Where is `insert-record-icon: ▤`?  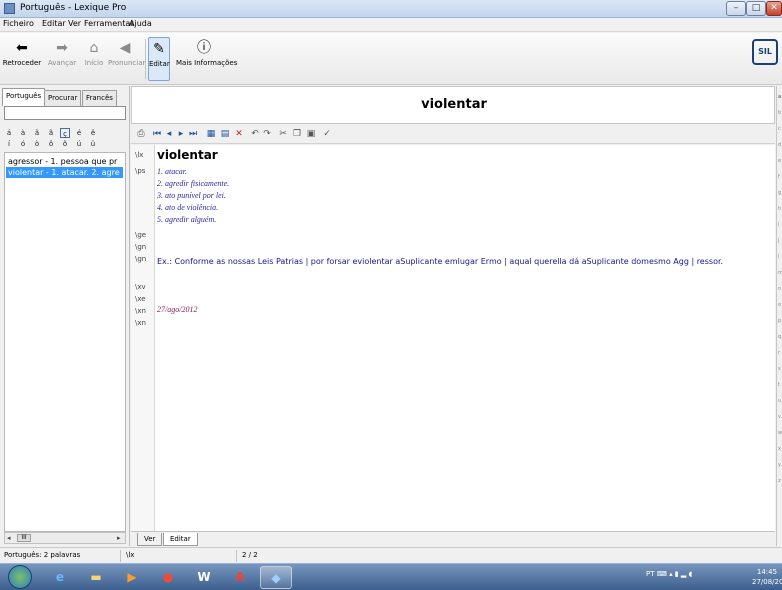
insert-record-icon: ▤ is located at coordinates (225, 134).